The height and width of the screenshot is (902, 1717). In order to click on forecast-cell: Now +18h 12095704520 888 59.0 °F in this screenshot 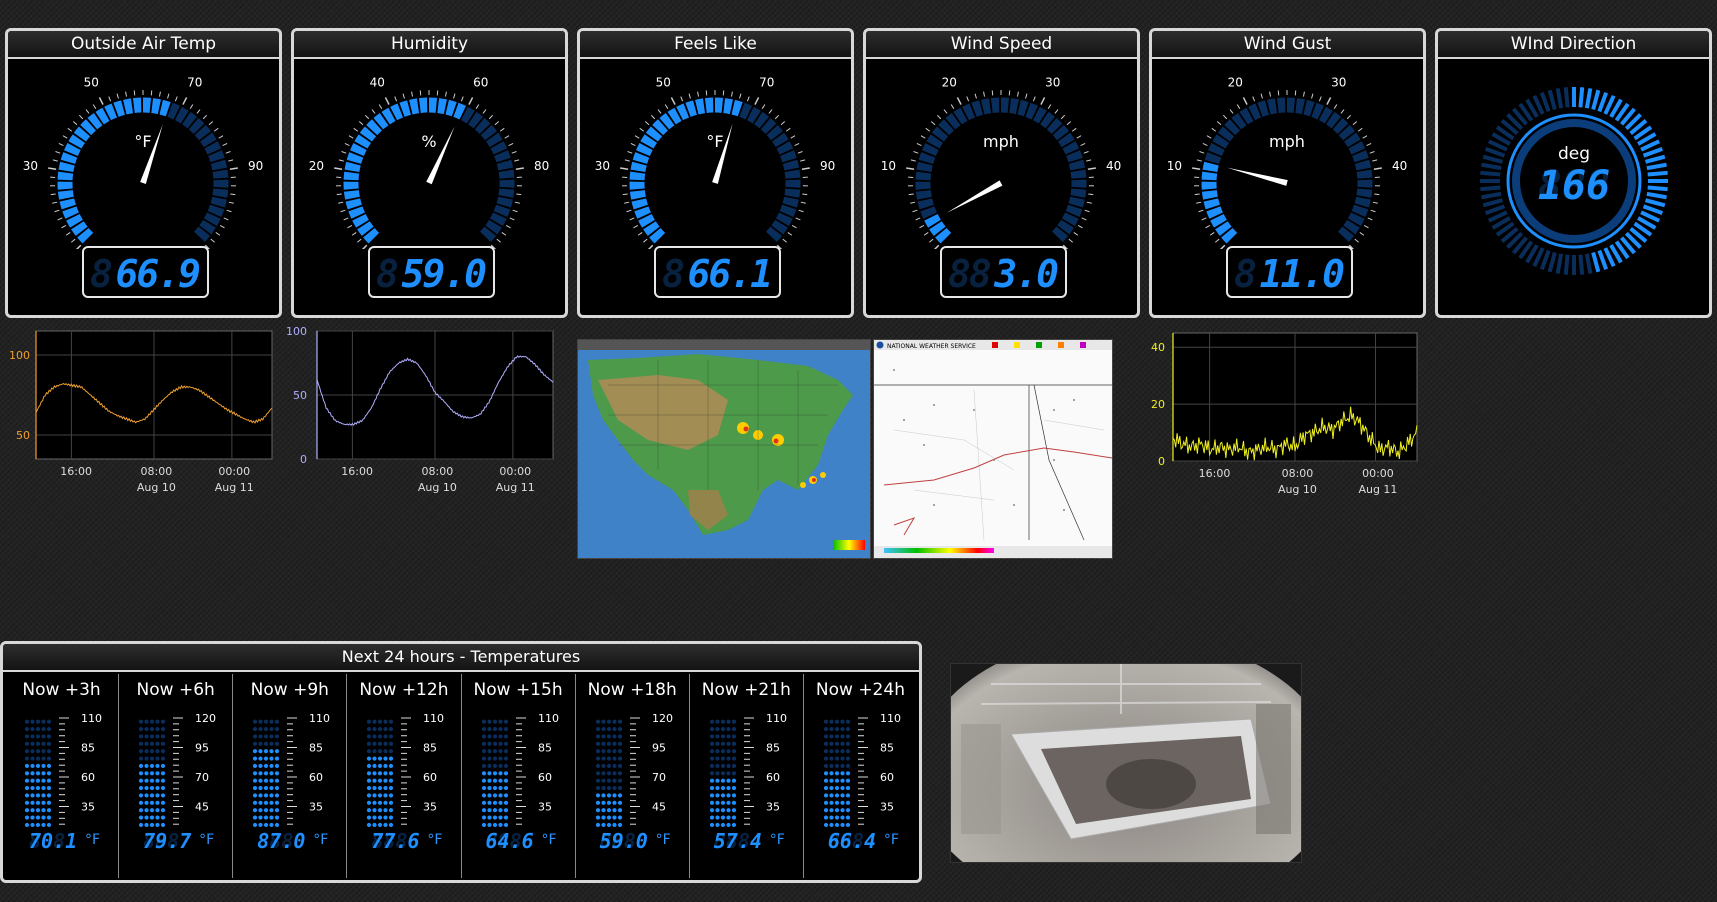, I will do `click(633, 776)`.